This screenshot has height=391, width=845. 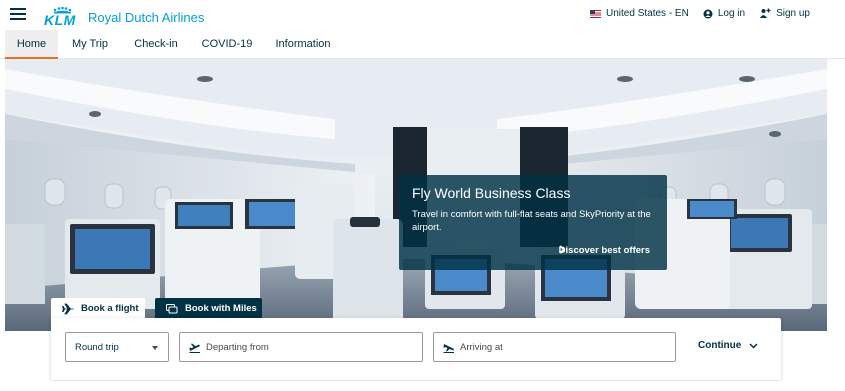 I want to click on promo-title: Fly World Business Class, so click(x=491, y=193).